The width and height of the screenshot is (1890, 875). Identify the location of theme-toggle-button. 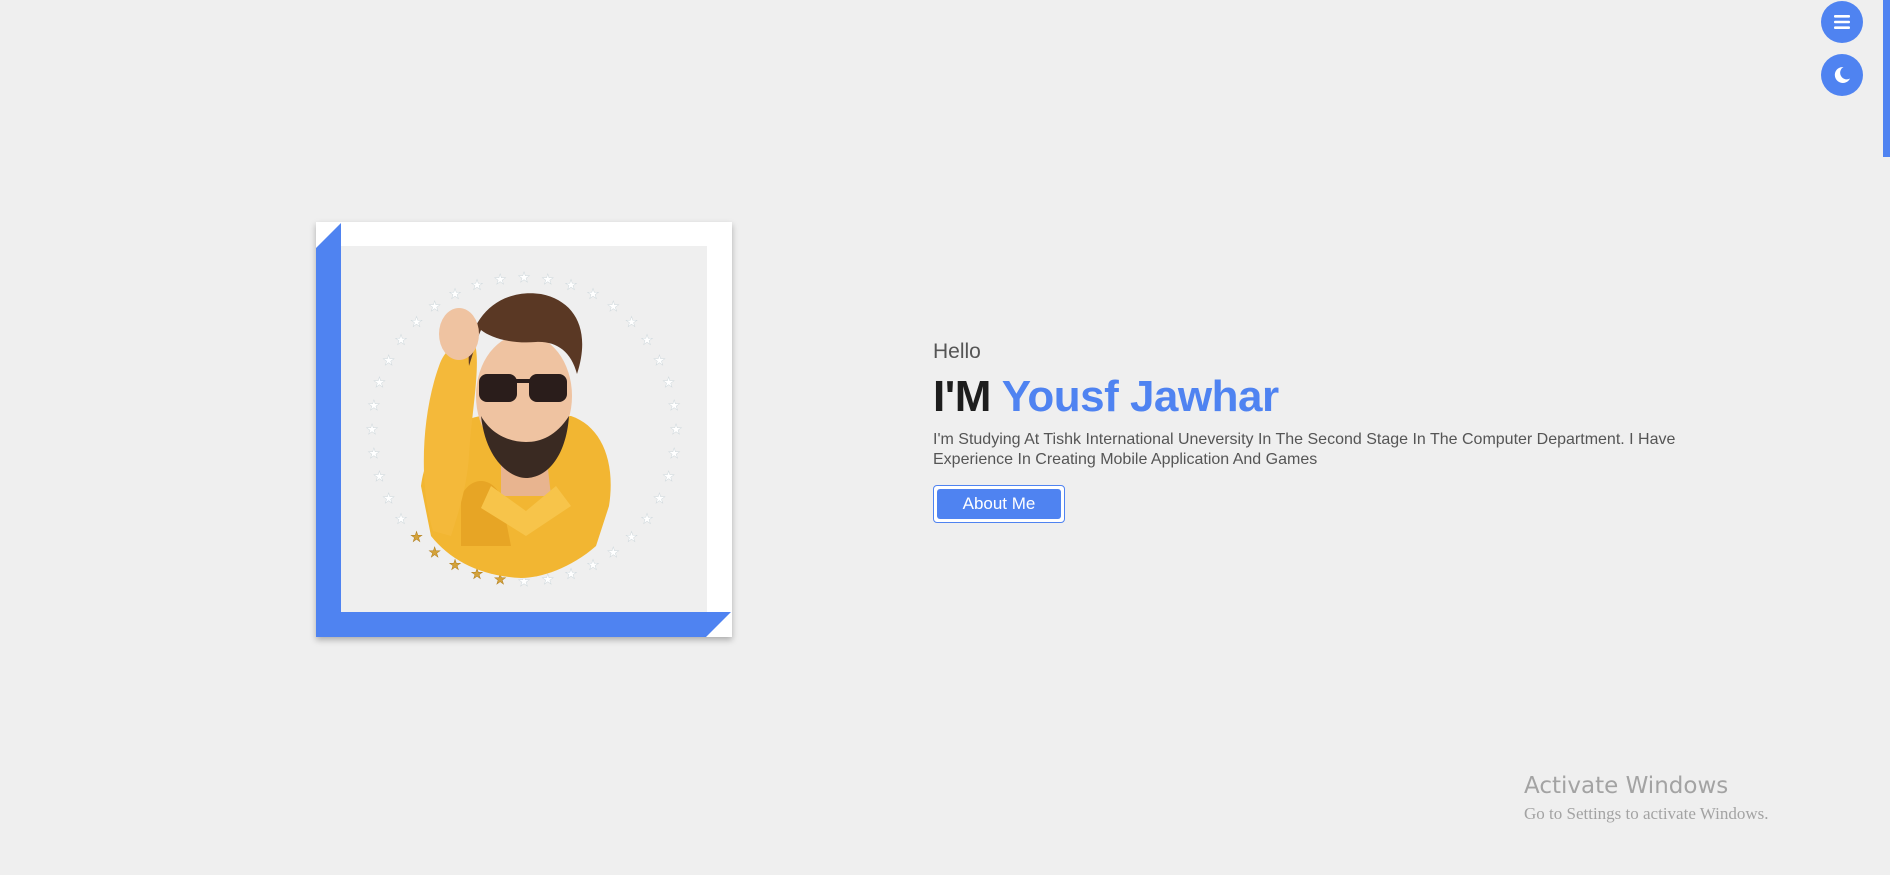
(1842, 75).